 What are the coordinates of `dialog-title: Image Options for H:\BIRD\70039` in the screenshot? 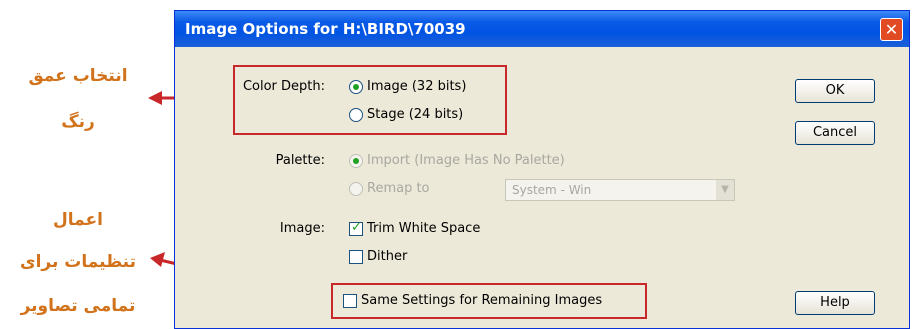 It's located at (325, 29).